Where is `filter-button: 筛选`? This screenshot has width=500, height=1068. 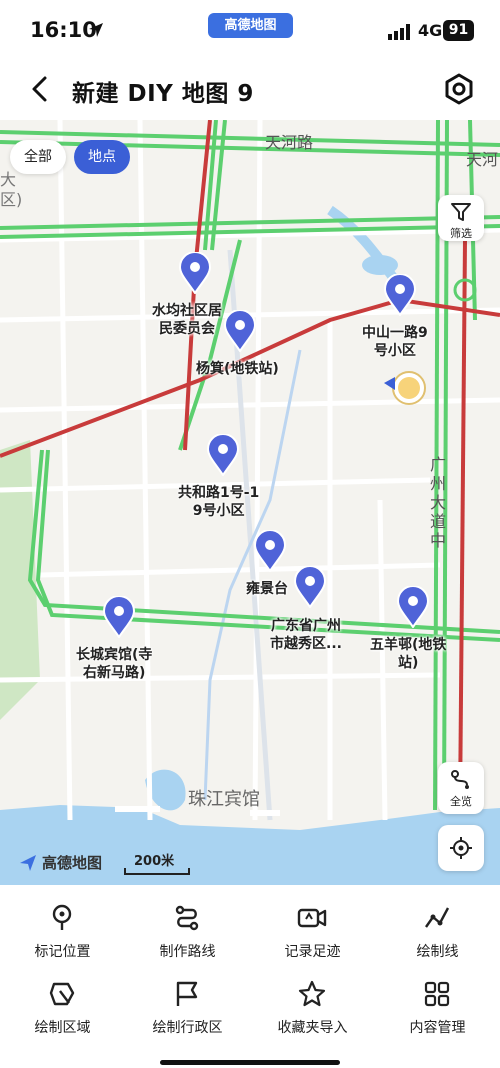
filter-button: 筛选 is located at coordinates (461, 218).